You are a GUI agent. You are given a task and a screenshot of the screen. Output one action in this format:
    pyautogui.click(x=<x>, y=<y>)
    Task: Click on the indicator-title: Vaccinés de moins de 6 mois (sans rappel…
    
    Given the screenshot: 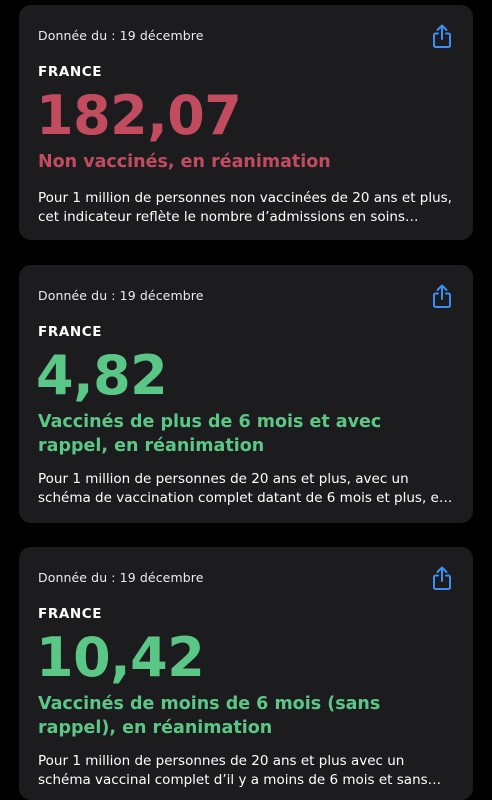 What is the action you would take?
    pyautogui.click(x=209, y=716)
    